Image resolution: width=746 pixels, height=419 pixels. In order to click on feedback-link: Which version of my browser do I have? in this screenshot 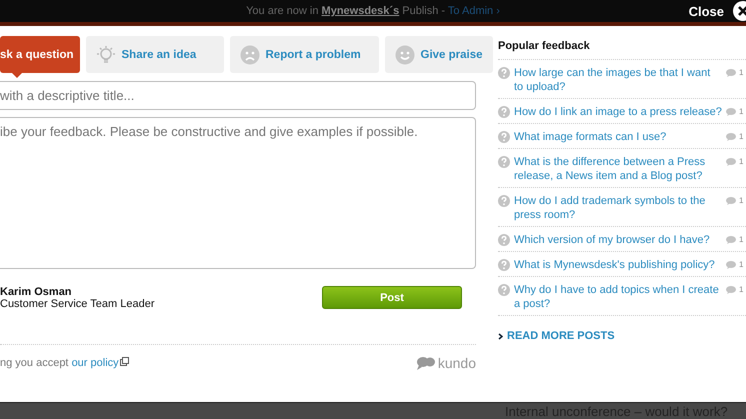, I will do `click(618, 240)`.